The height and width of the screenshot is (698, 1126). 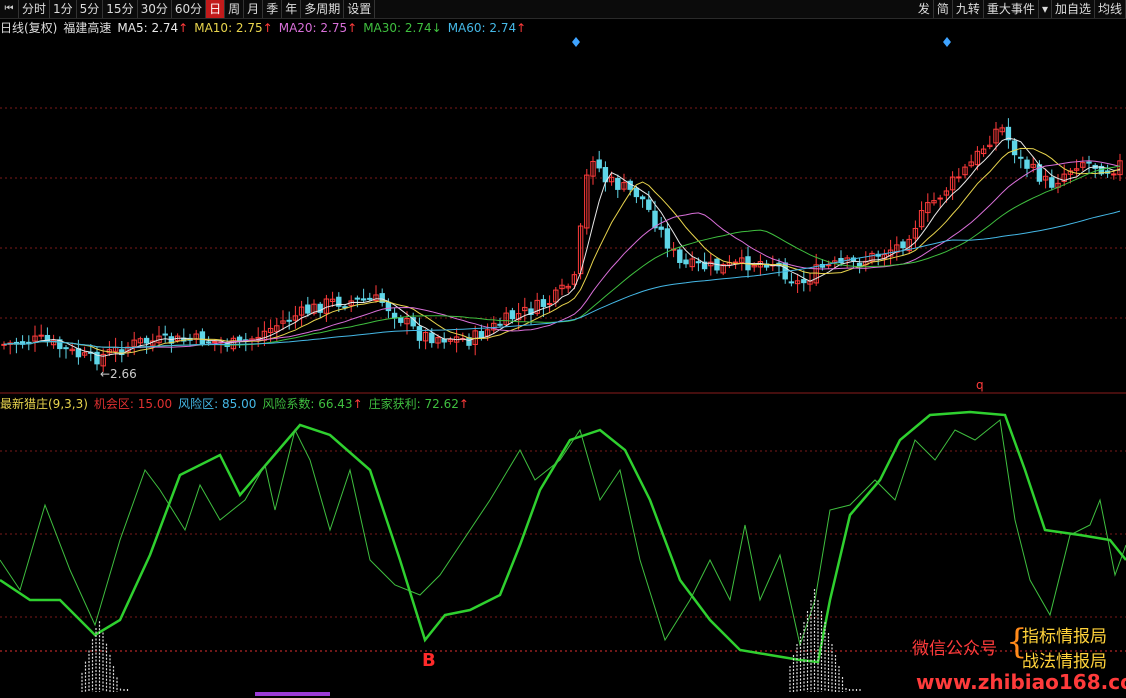 What do you see at coordinates (292, 694) in the screenshot?
I see `purple-bar` at bounding box center [292, 694].